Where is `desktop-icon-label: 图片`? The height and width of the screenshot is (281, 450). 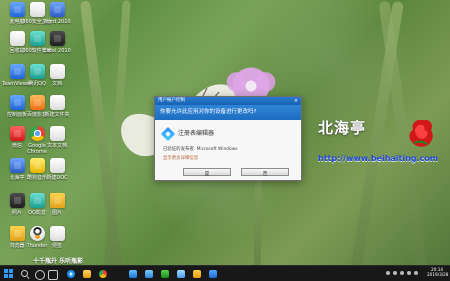
desktop-icon-label: 图片 is located at coordinates (56, 213).